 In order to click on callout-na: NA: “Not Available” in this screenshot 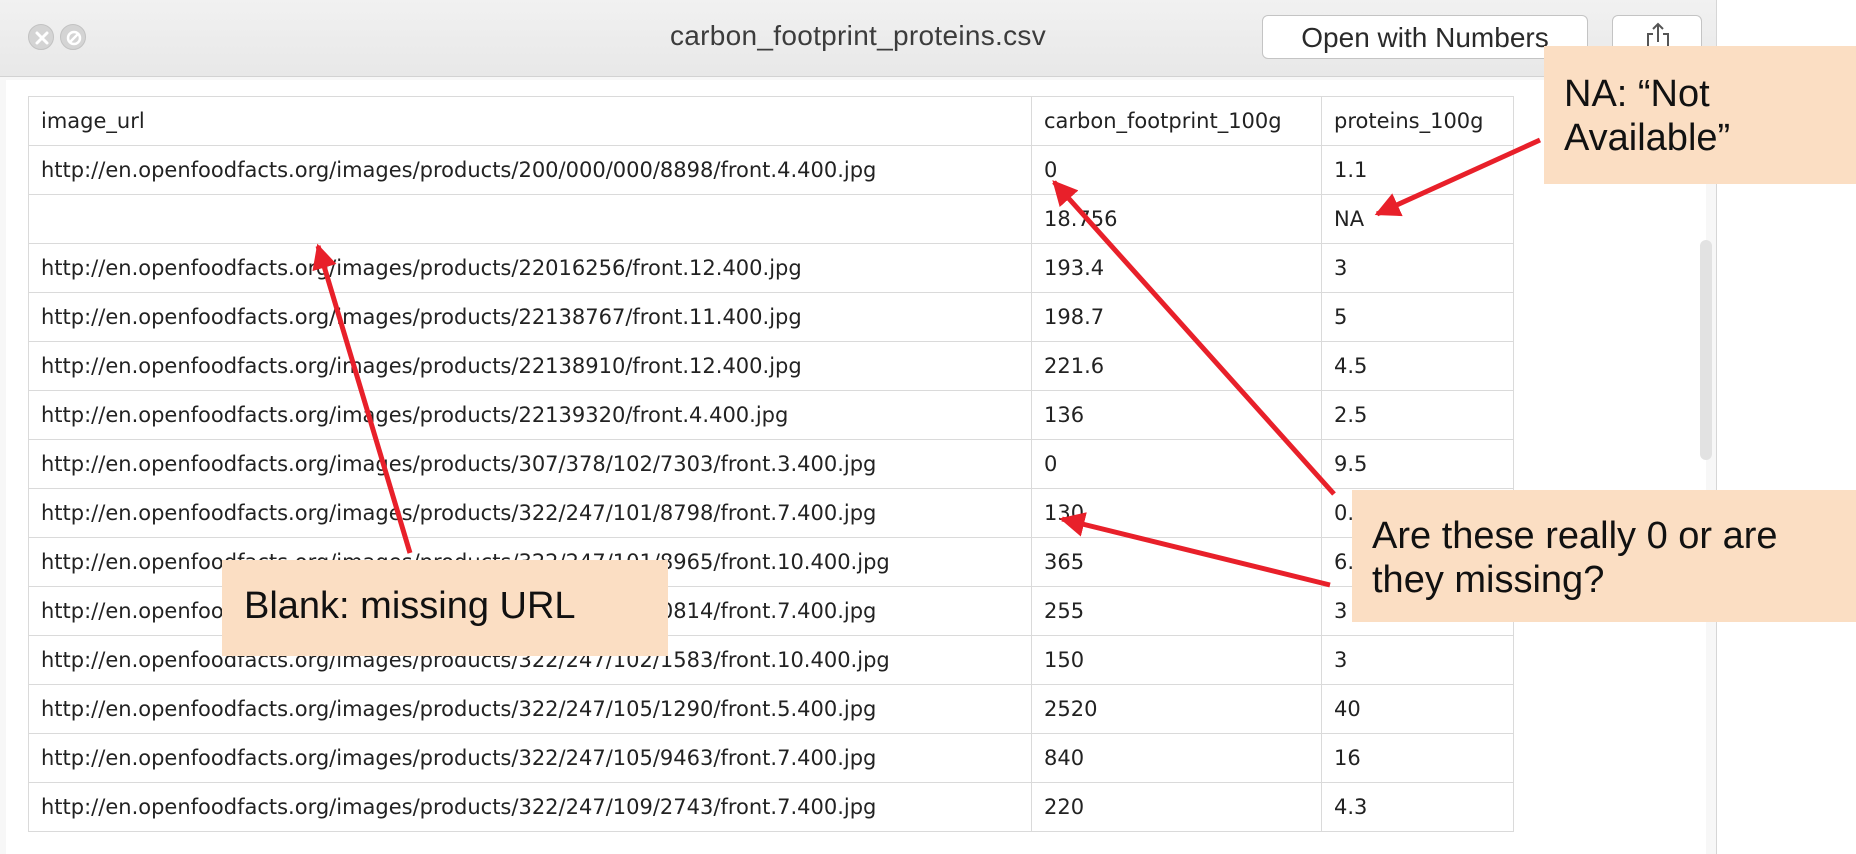, I will do `click(1700, 115)`.